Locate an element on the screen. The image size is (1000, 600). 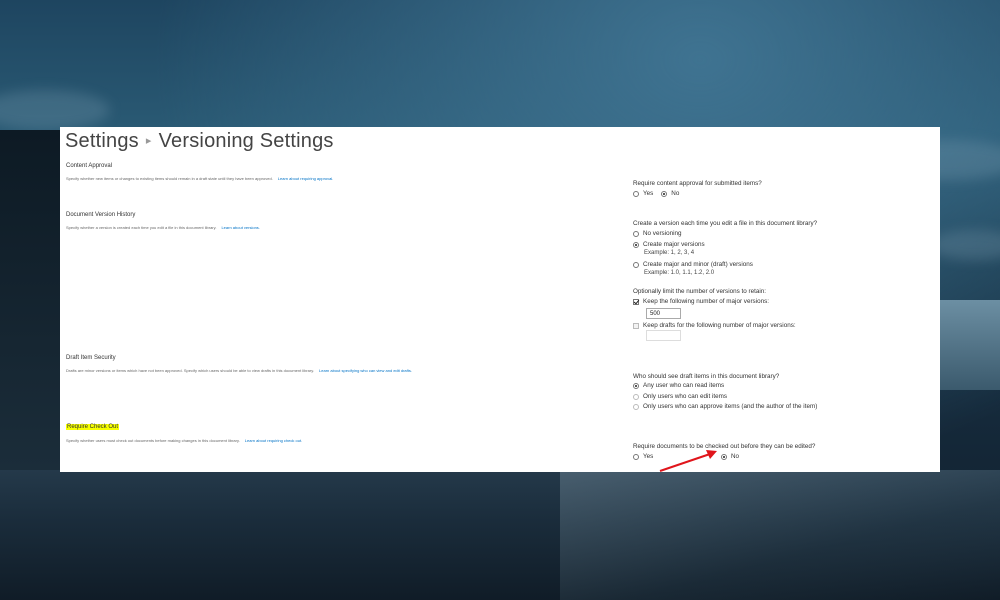
option-users-edit-label: Only users who can edit items is located at coordinates (685, 396).